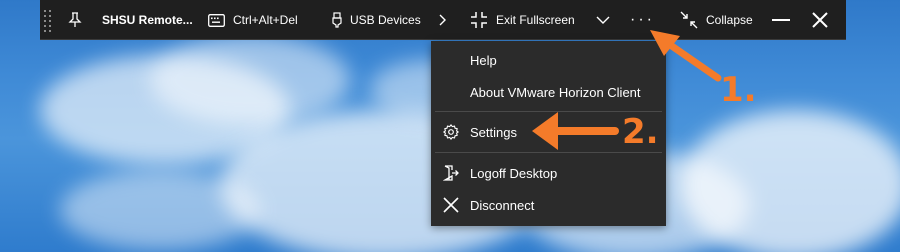 This screenshot has height=252, width=900. I want to click on chevron-right-icon, so click(442, 20).